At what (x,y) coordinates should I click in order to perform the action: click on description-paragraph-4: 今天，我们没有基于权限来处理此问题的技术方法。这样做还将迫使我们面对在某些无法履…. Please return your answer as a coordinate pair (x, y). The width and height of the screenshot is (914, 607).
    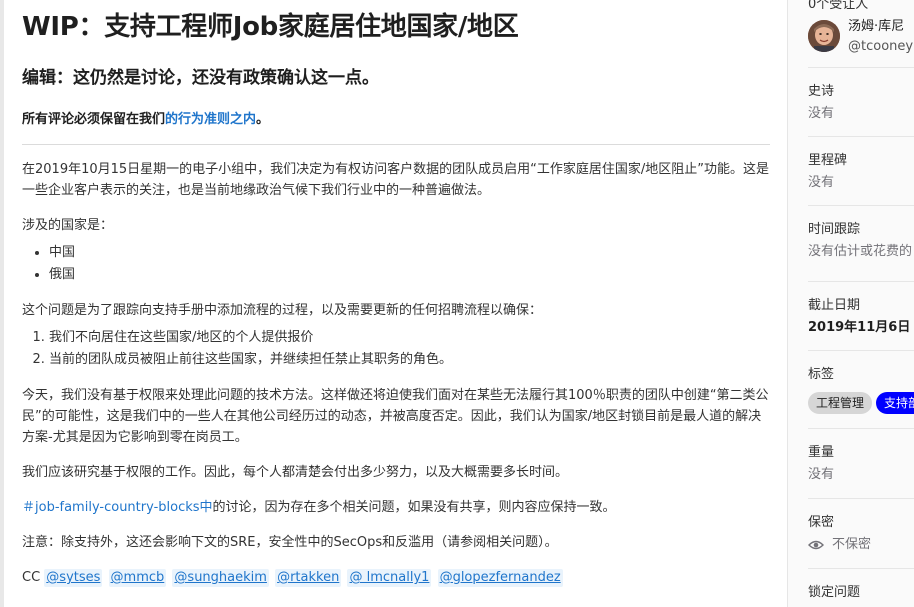
    Looking at the image, I should click on (395, 416).